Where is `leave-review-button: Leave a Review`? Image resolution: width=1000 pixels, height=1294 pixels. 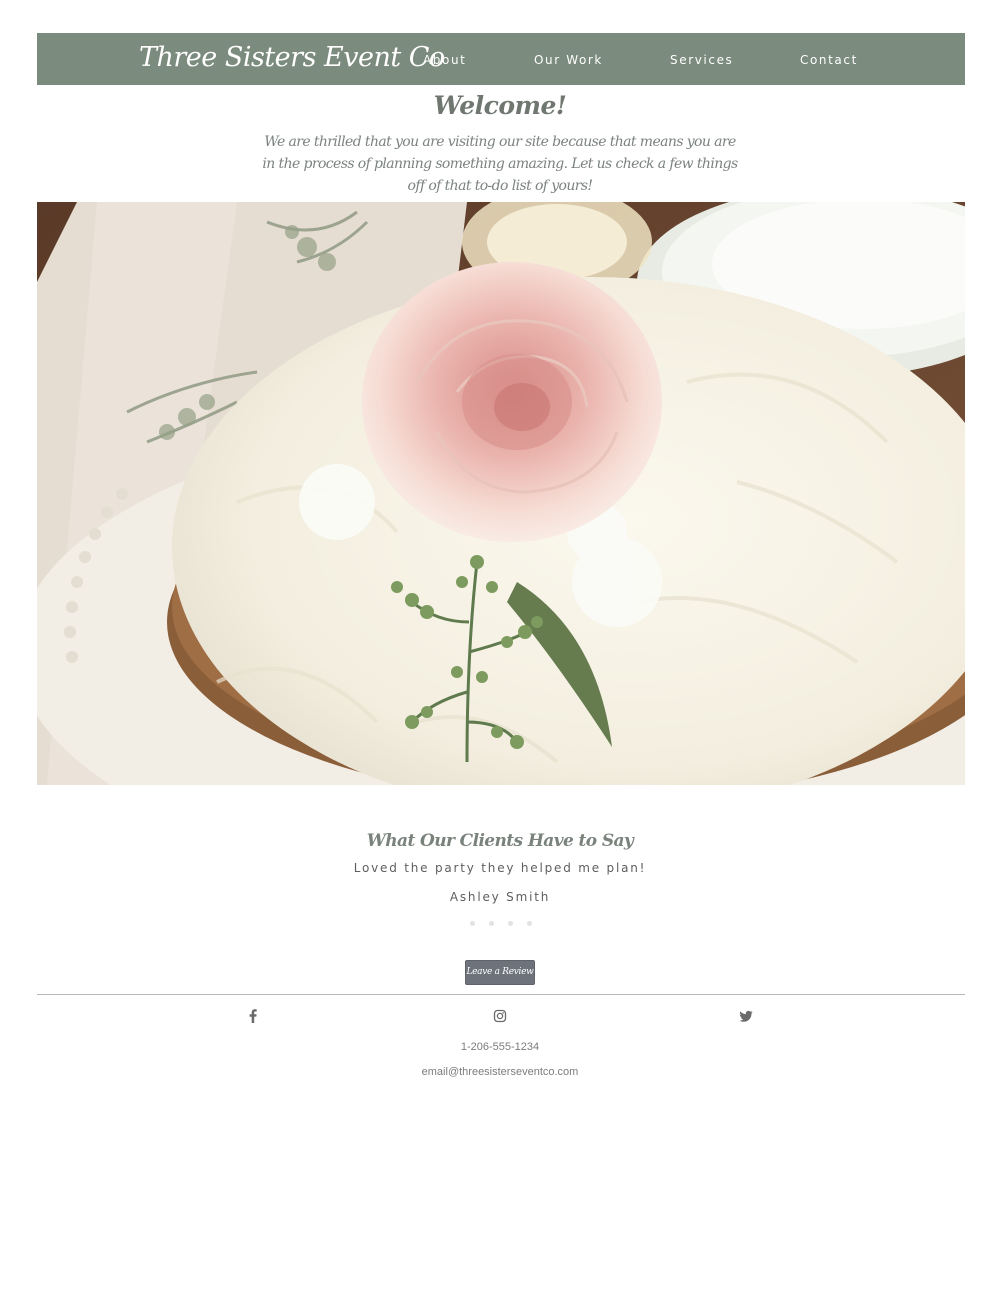
leave-review-button: Leave a Review is located at coordinates (500, 972).